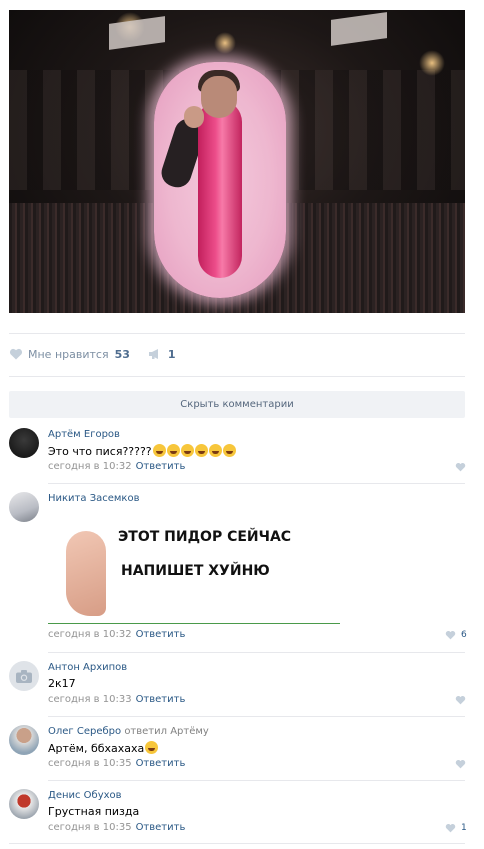  What do you see at coordinates (220, 189) in the screenshot?
I see `photo-costume-inner` at bounding box center [220, 189].